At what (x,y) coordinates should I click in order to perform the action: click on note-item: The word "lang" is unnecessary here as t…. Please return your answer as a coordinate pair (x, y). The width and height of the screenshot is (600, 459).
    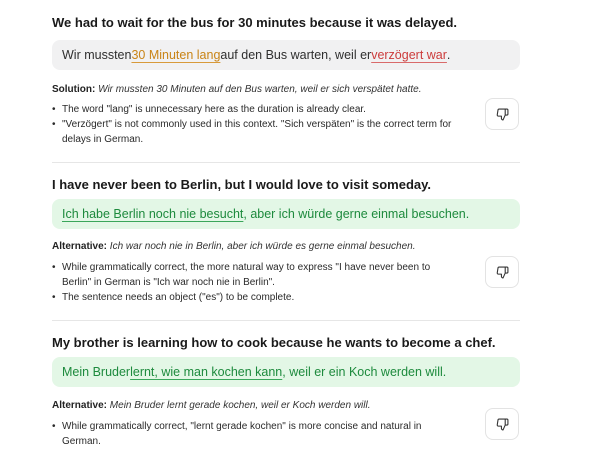
    Looking at the image, I should click on (262, 109).